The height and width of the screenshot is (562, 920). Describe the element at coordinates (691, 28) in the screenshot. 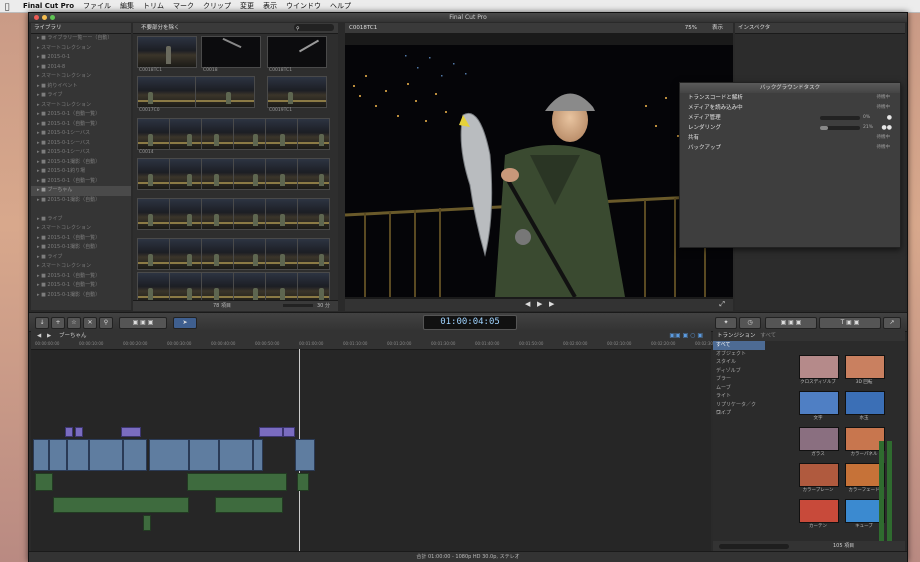

I see `viewer-zoom: 75%` at that location.